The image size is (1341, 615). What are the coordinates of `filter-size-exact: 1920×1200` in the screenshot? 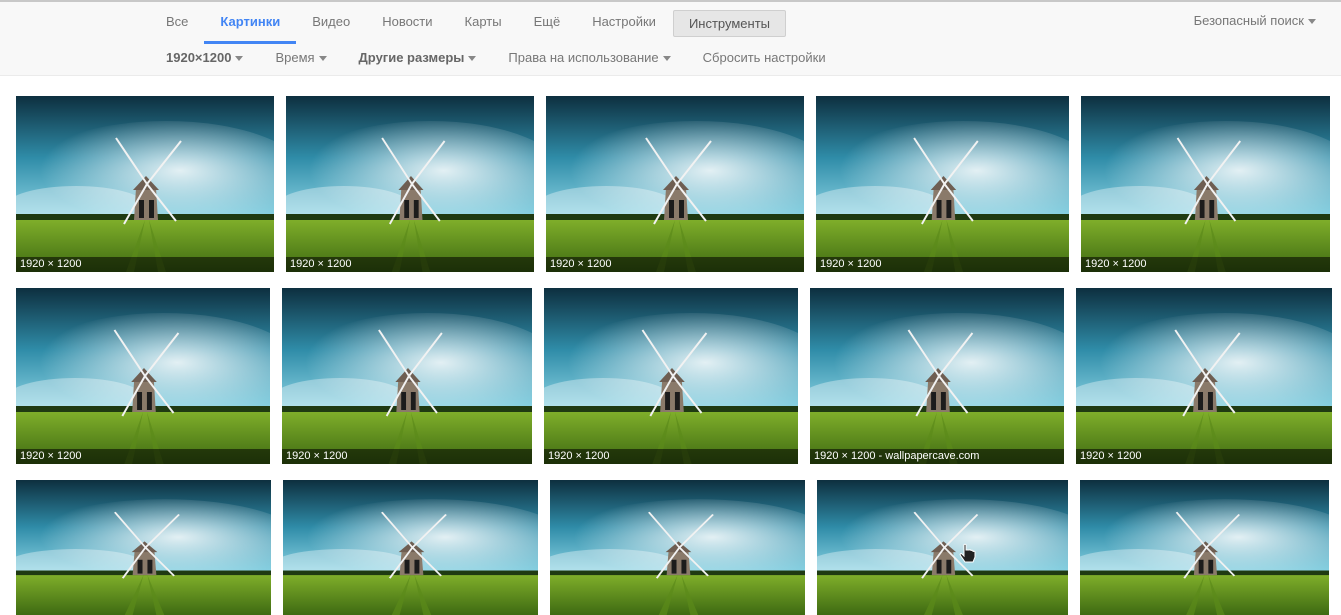 It's located at (205, 57).